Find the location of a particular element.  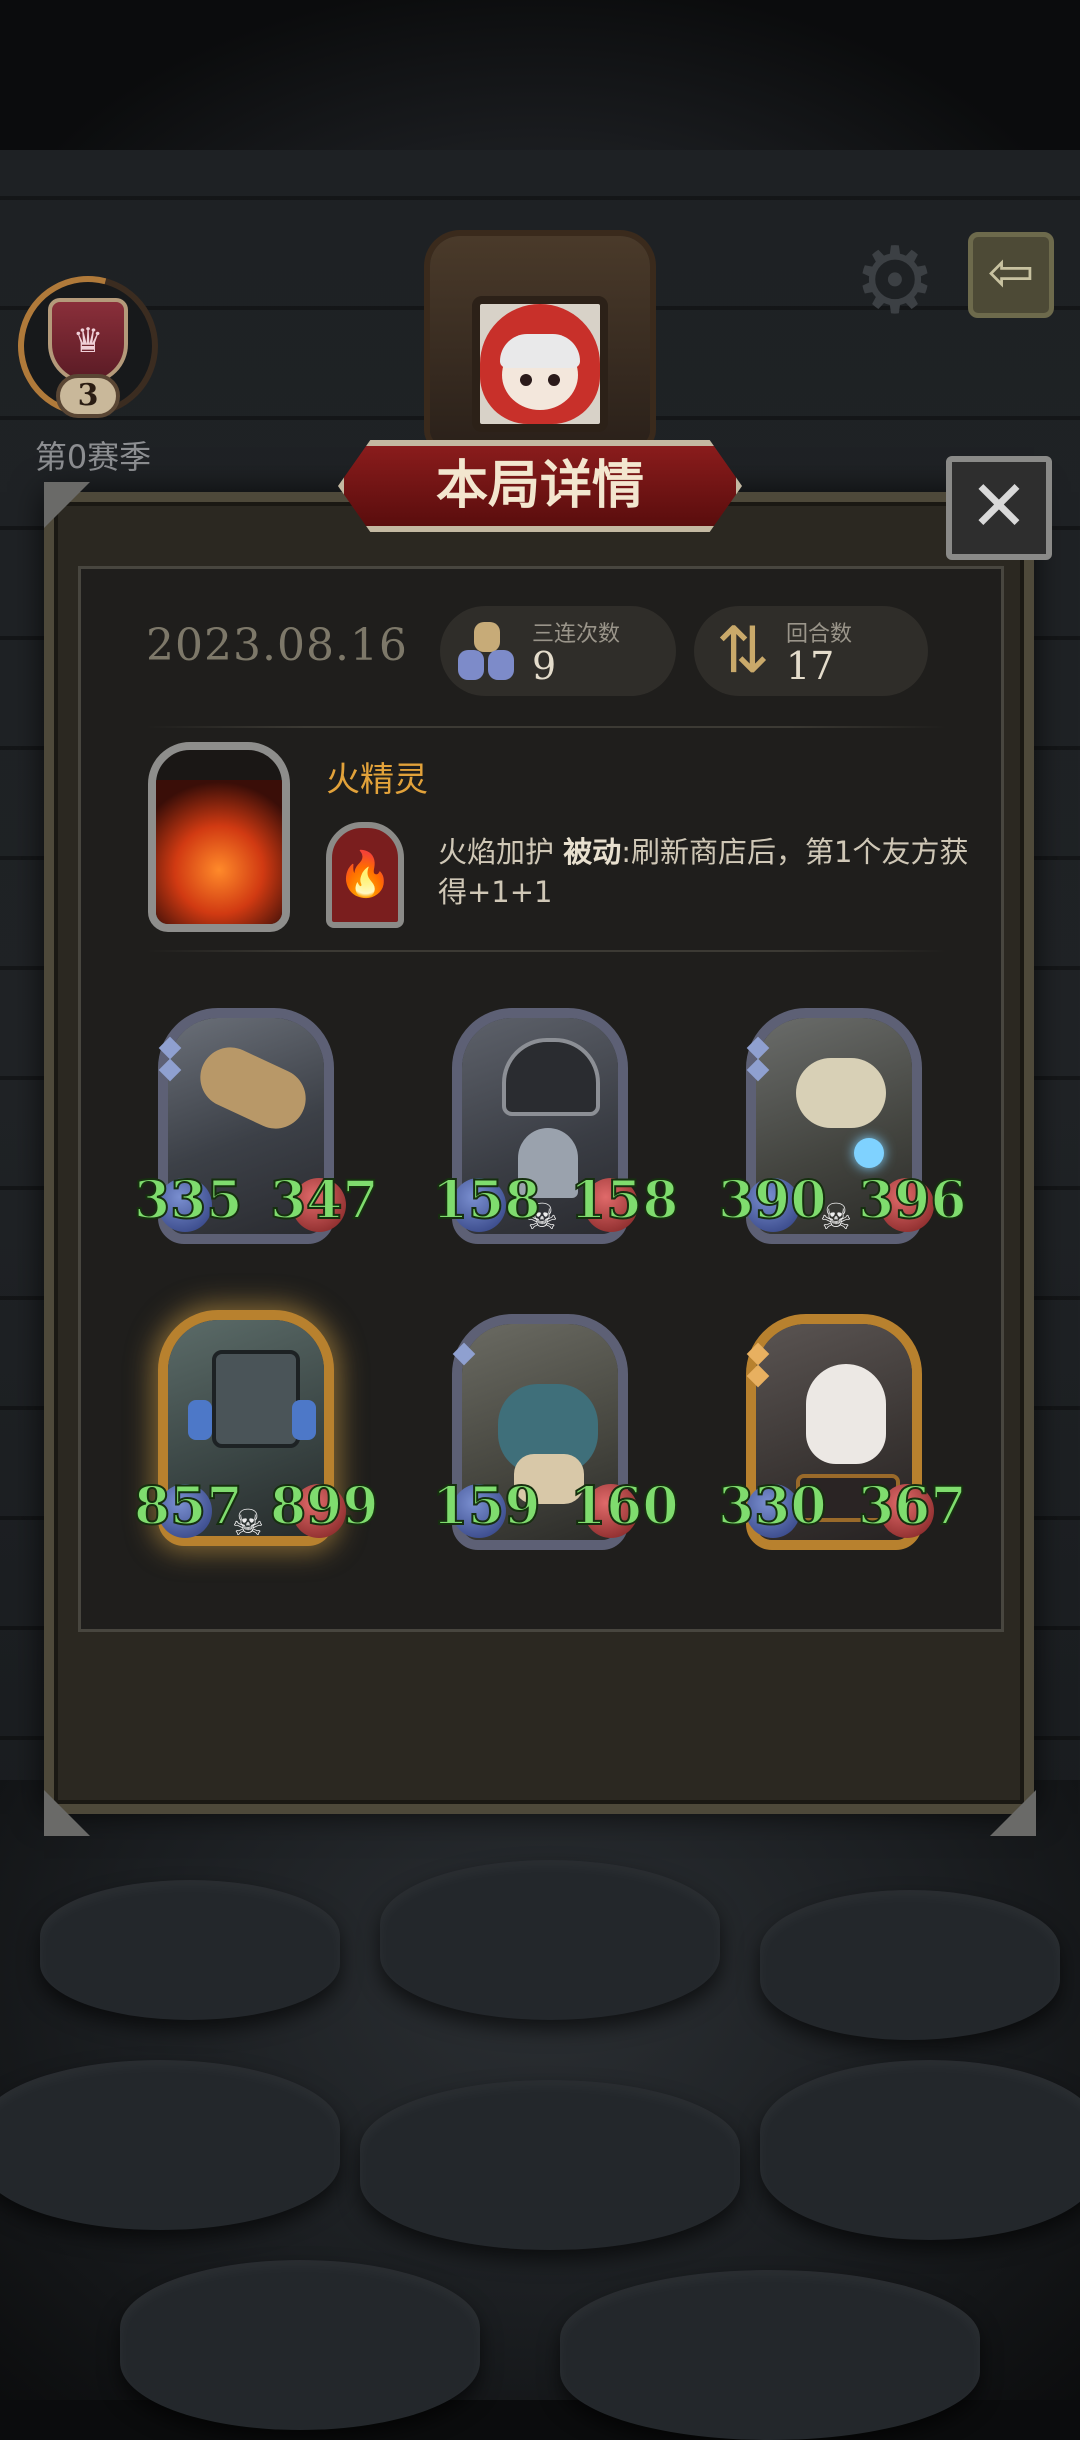

season-label: 第0赛季 is located at coordinates (93, 457).